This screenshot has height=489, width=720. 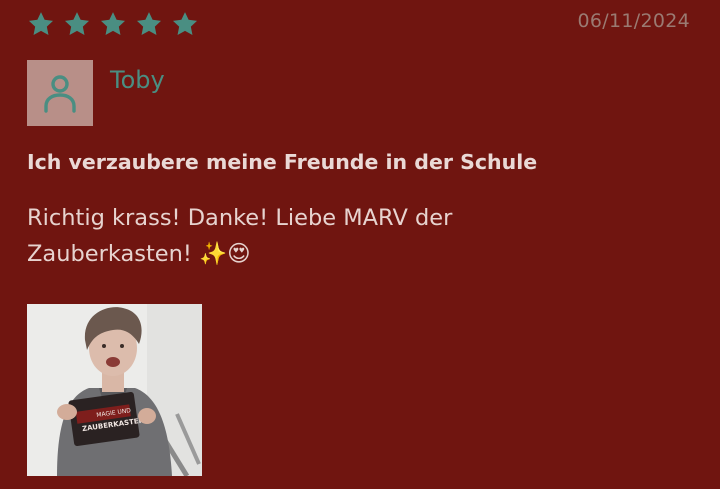 I want to click on review-photo: MAGIE UND ZAUBERKASTEN, so click(x=114, y=390).